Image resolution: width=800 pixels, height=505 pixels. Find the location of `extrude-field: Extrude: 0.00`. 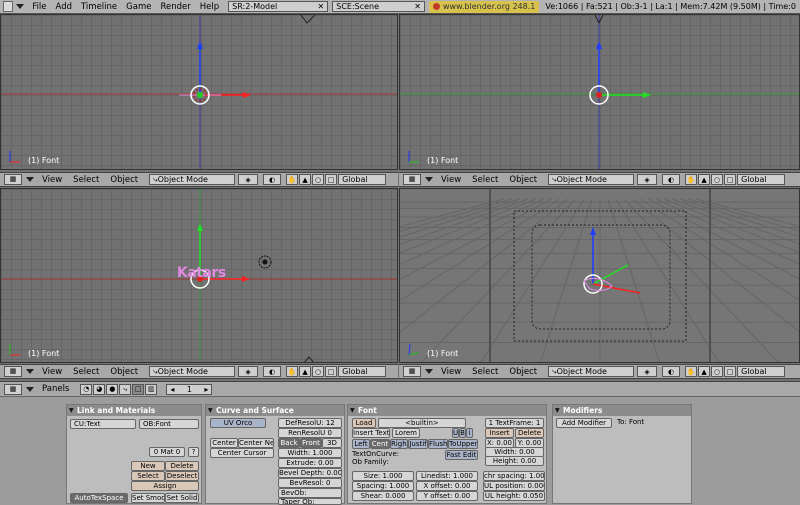

extrude-field: Extrude: 0.00 is located at coordinates (310, 463).